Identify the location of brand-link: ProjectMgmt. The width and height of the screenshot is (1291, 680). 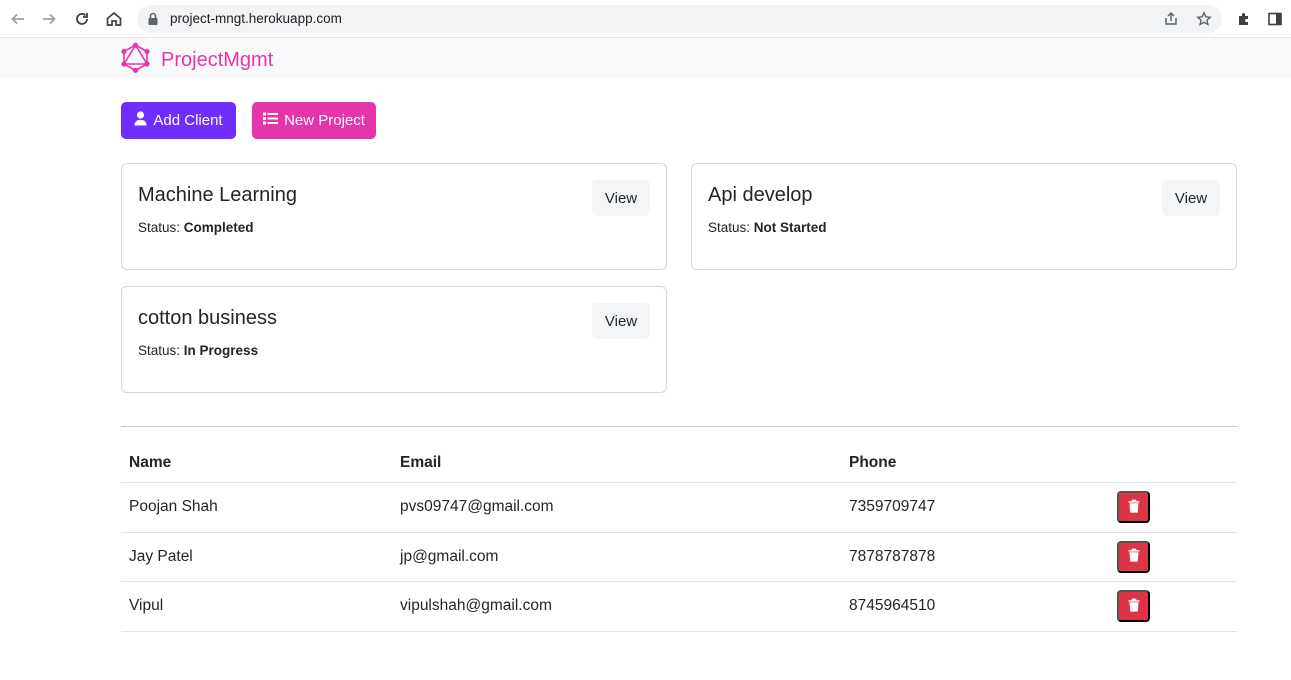
(197, 60).